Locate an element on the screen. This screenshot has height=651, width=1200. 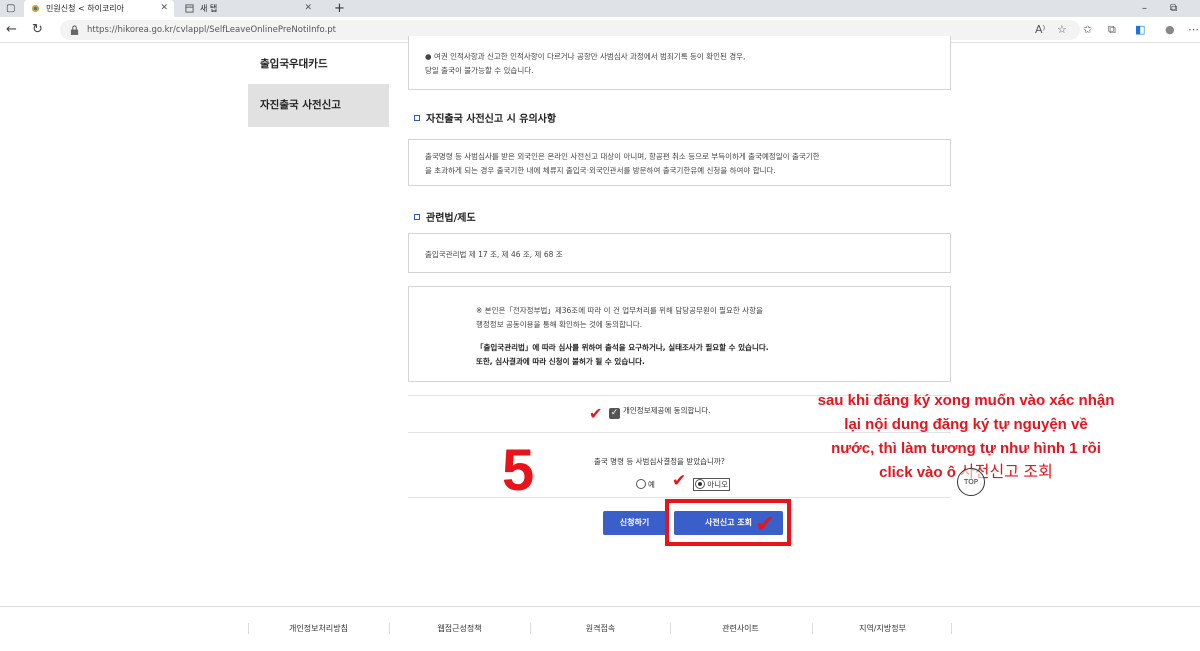
consent-label: 개인정보제공에 동의합니다. is located at coordinates (667, 410).